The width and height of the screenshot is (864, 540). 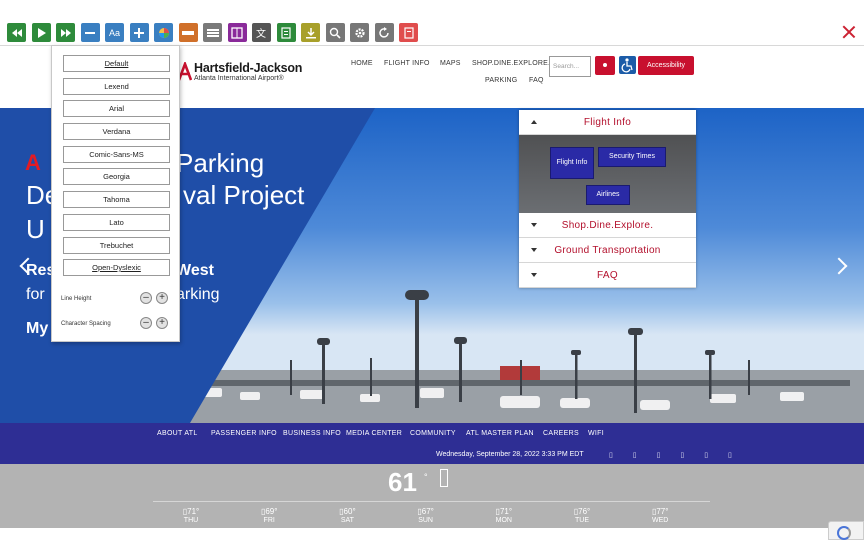 What do you see at coordinates (347, 520) in the screenshot?
I see `forecast-day-label: SAT` at bounding box center [347, 520].